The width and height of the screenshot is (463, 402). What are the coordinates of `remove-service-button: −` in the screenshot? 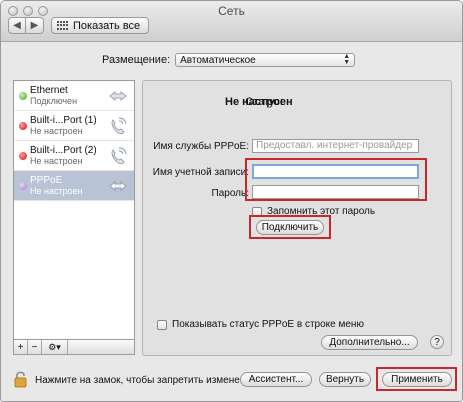 It's located at (35, 347).